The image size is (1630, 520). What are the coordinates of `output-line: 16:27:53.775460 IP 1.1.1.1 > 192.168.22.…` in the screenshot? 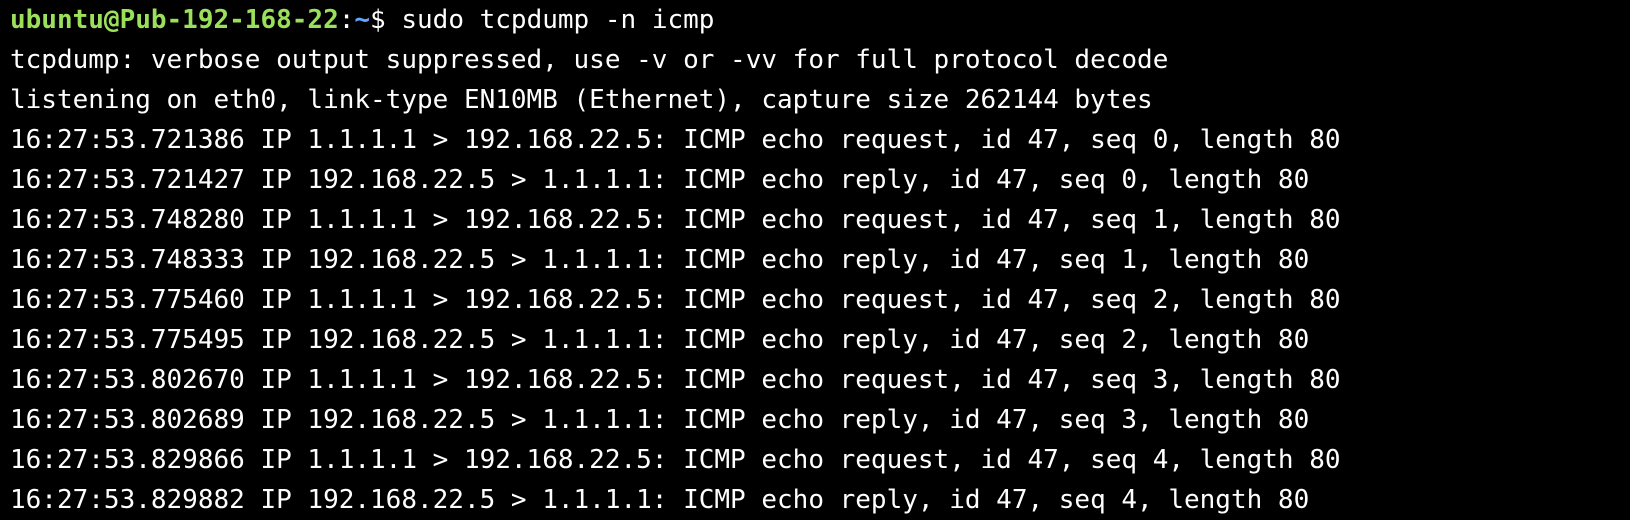 It's located at (675, 300).